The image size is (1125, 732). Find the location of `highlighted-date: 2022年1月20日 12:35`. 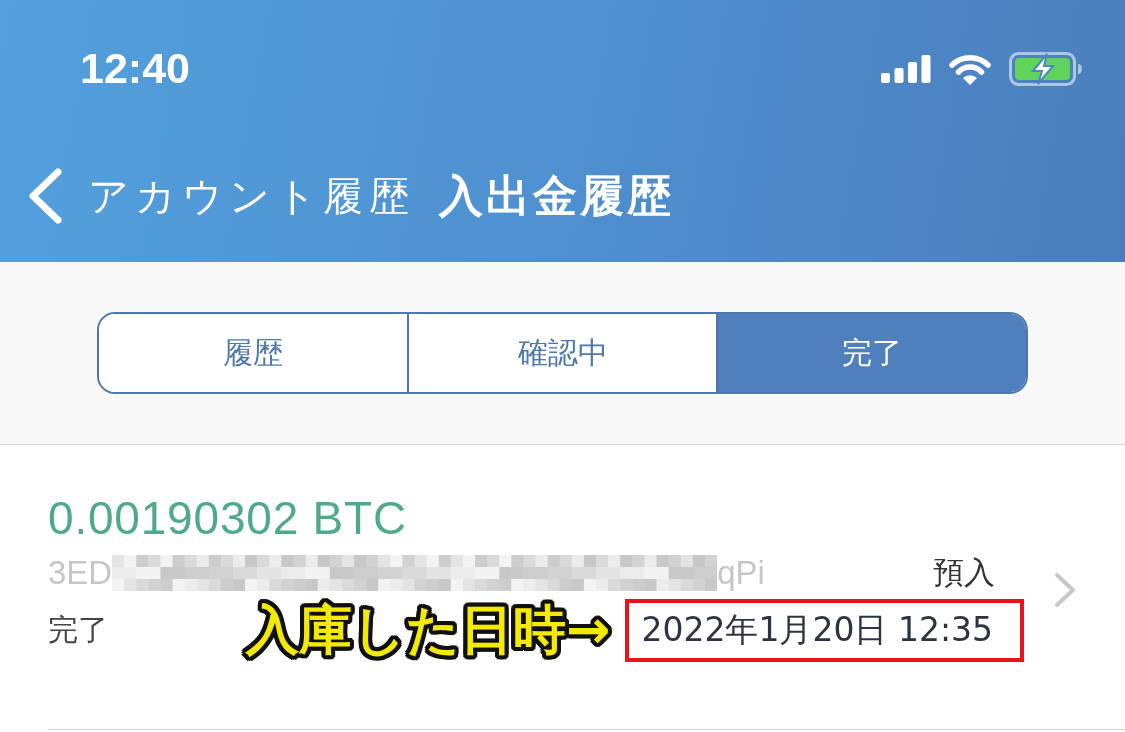

highlighted-date: 2022年1月20日 12:35 is located at coordinates (824, 630).